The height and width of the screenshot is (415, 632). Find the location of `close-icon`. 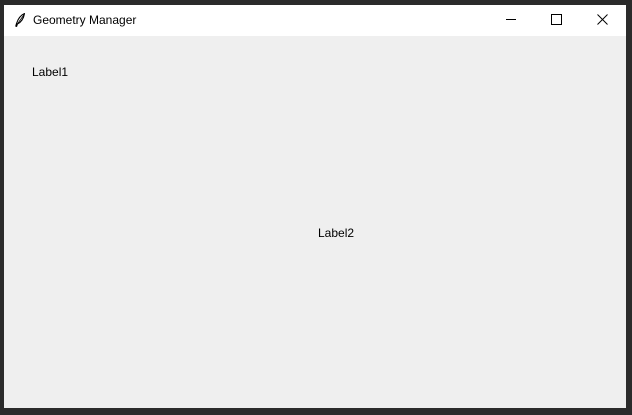

close-icon is located at coordinates (602, 21).